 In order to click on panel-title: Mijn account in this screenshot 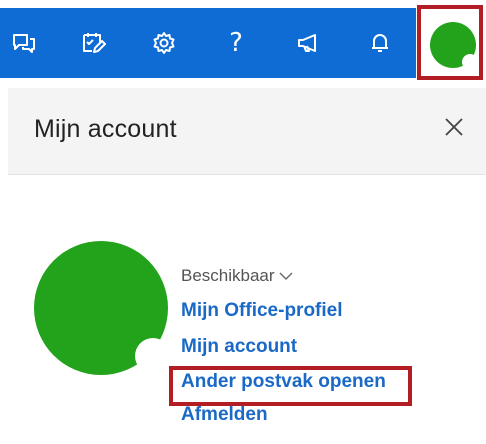, I will do `click(105, 129)`.